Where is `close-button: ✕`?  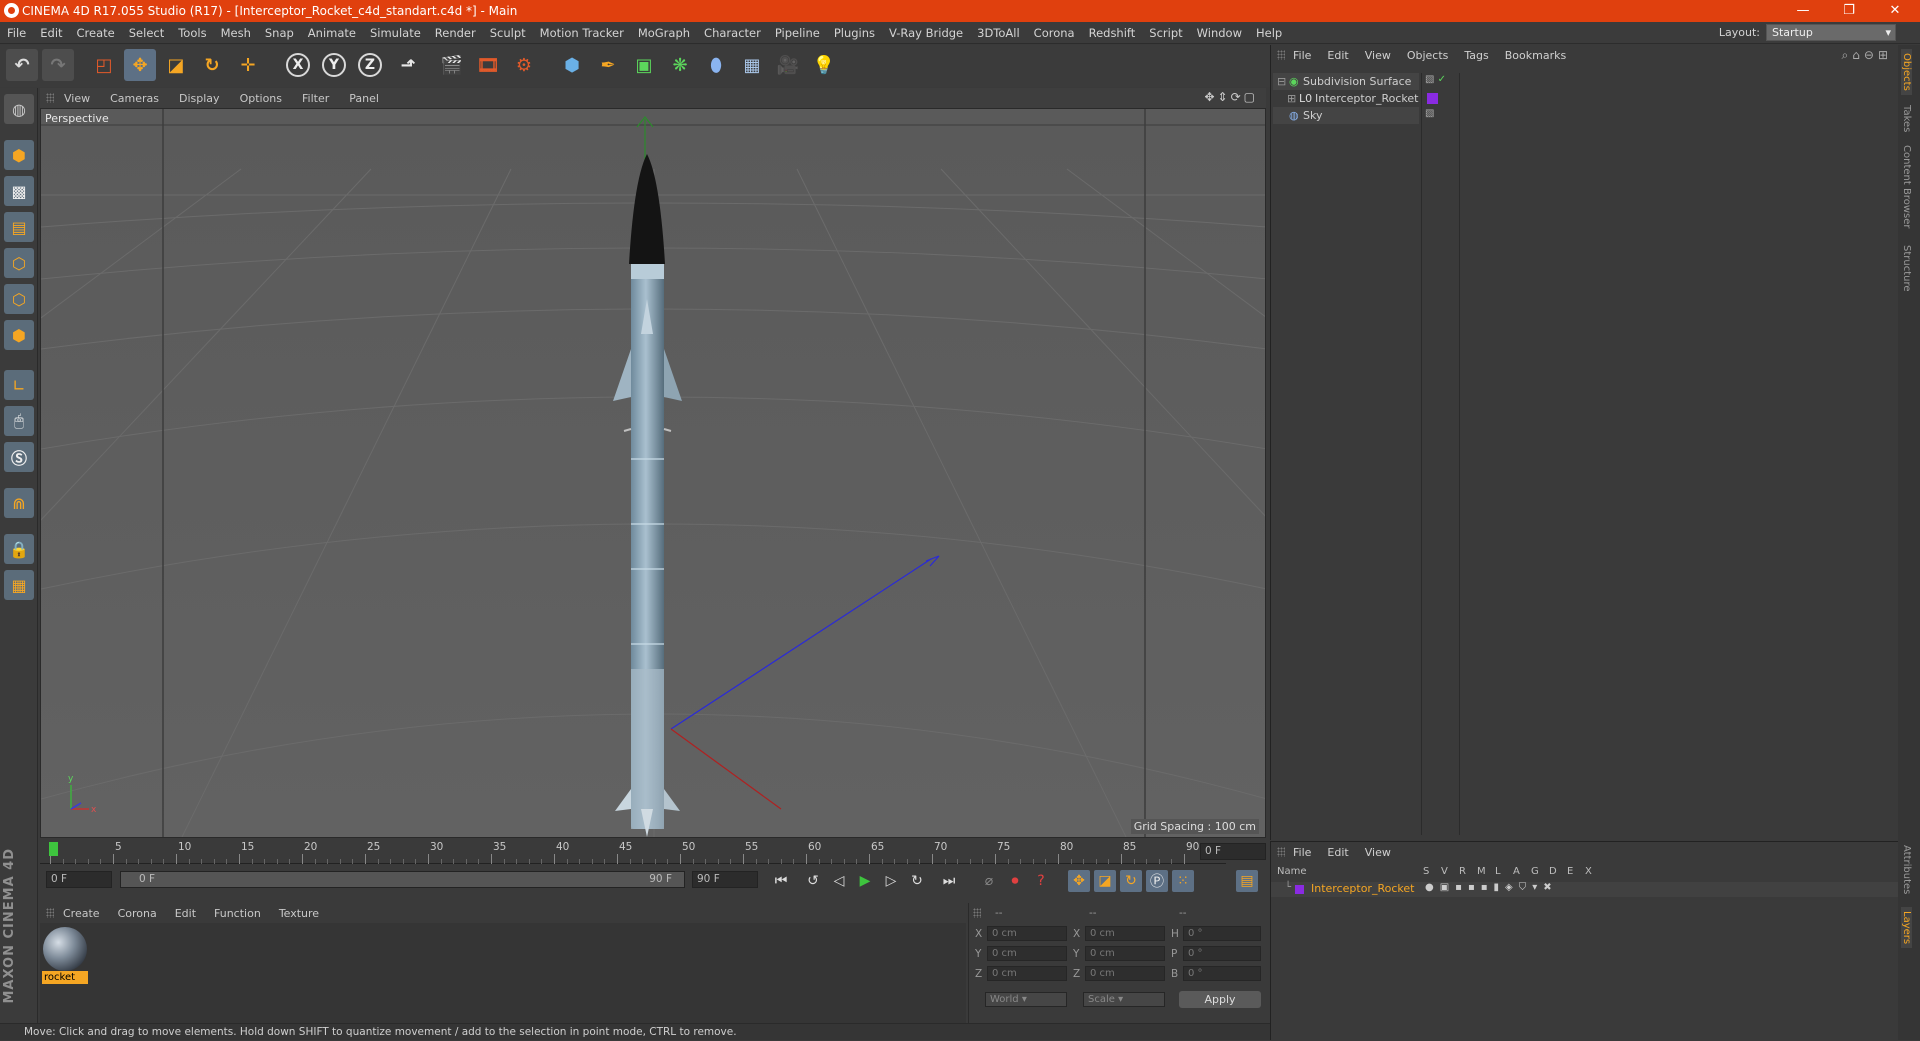
close-button: ✕ is located at coordinates (1895, 11).